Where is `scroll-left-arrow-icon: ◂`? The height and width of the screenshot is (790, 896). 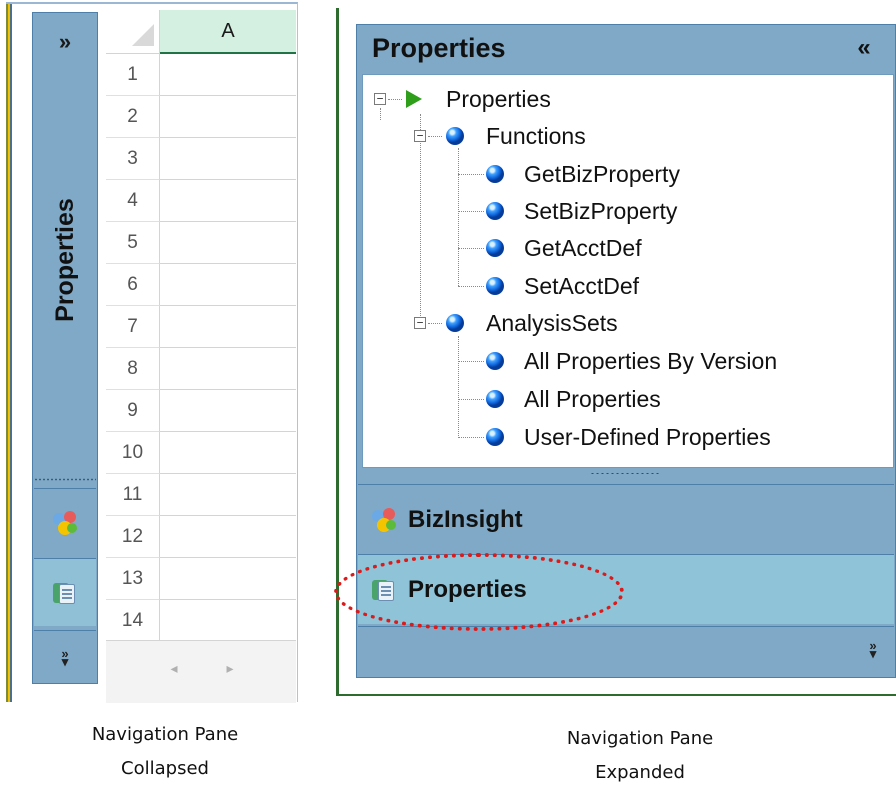 scroll-left-arrow-icon: ◂ is located at coordinates (174, 668).